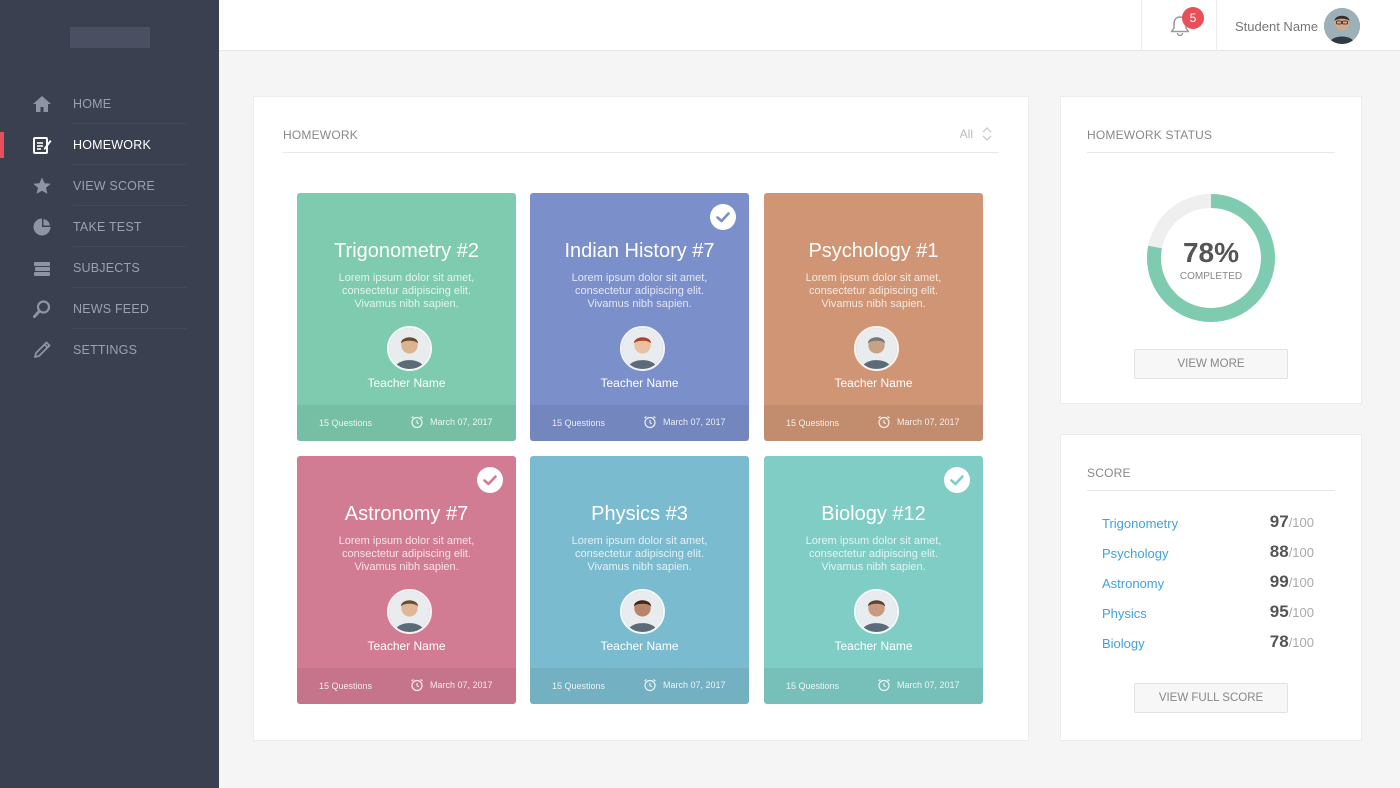 This screenshot has width=1400, height=788. I want to click on score-value: 95/100, so click(1292, 612).